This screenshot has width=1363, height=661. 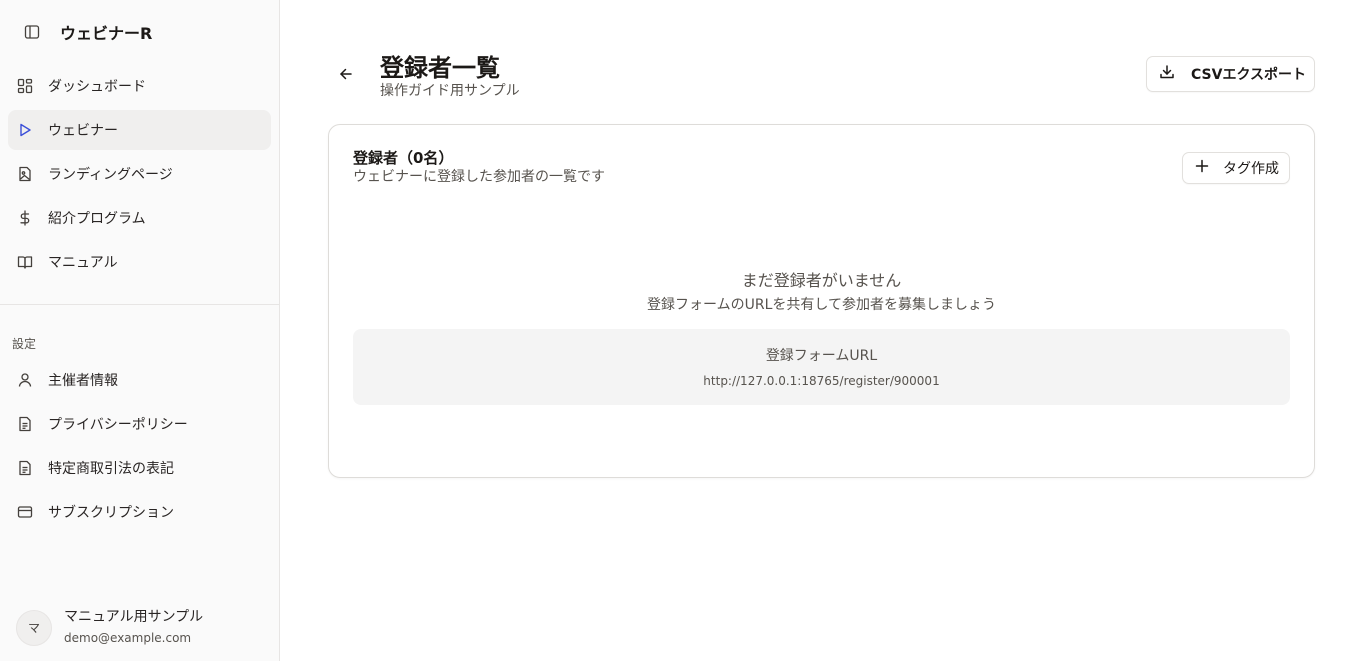 I want to click on sidebar-divider, so click(x=139, y=304).